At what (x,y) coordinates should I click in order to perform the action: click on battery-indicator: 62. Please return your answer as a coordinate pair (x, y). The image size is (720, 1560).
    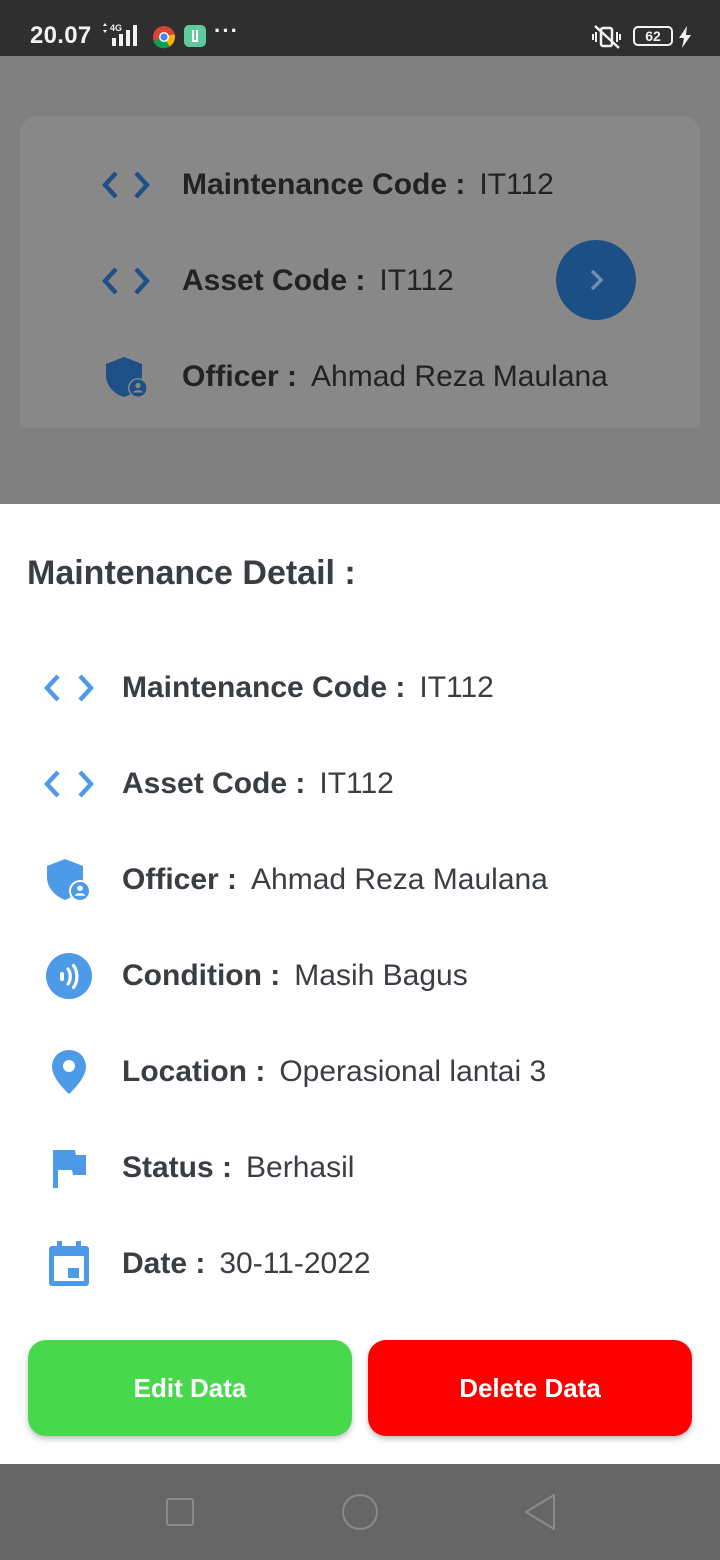
    Looking at the image, I should click on (653, 36).